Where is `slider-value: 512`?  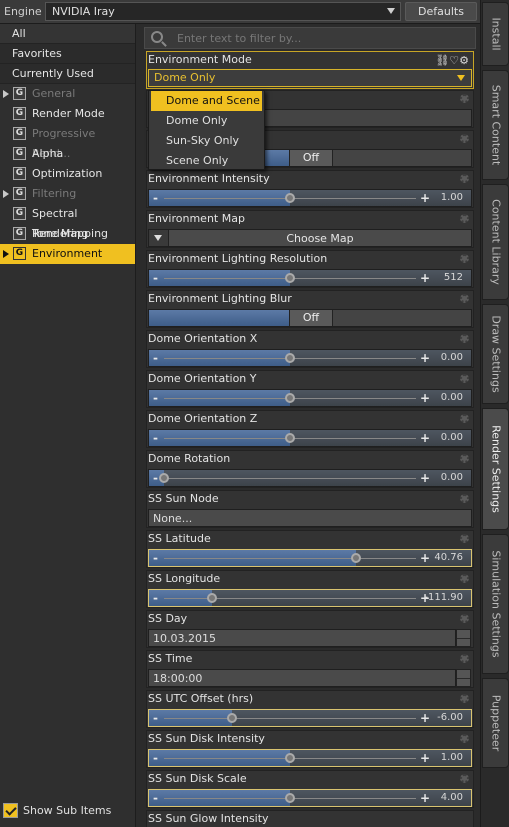
slider-value: 512 is located at coordinates (453, 277).